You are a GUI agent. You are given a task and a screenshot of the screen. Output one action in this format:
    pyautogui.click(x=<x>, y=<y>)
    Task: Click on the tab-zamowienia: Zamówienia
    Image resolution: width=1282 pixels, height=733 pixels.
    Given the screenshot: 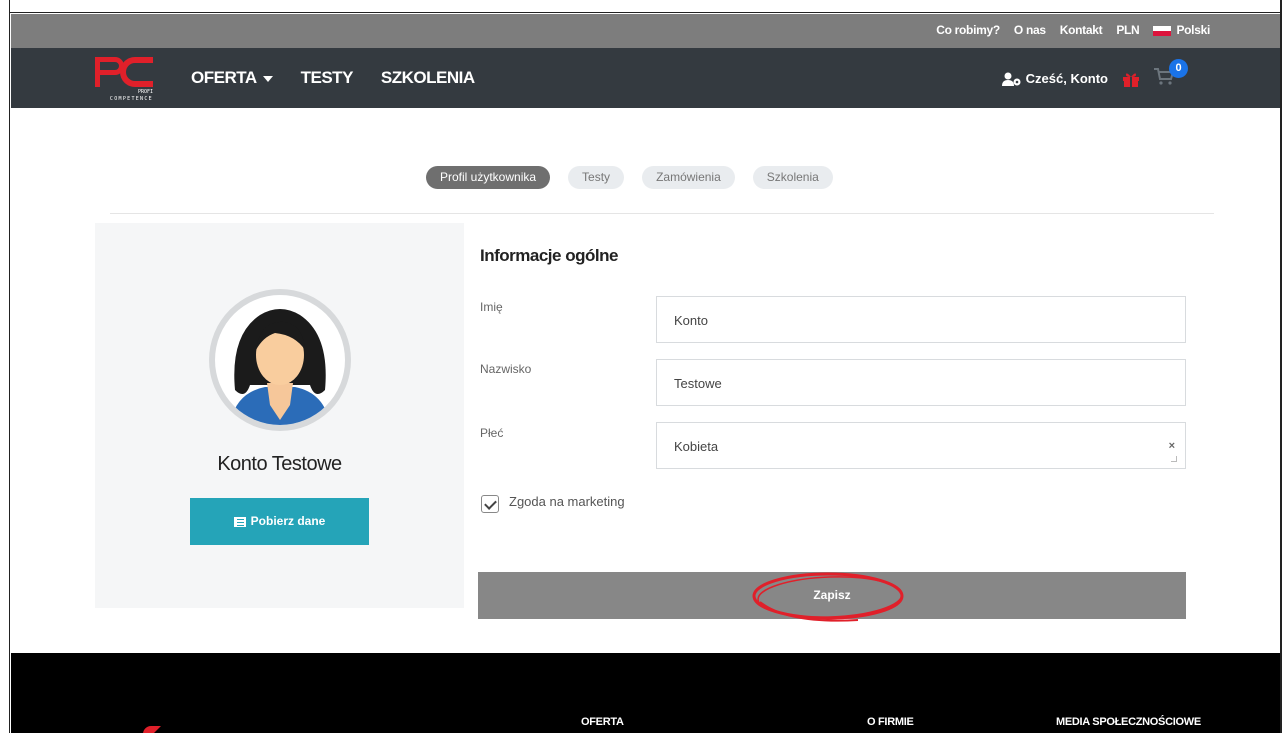 What is the action you would take?
    pyautogui.click(x=688, y=177)
    